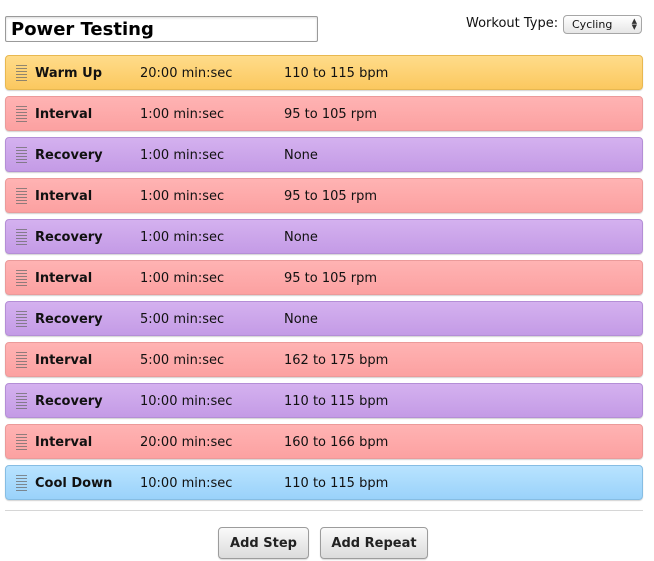 This screenshot has height=561, width=654. Describe the element at coordinates (324, 318) in the screenshot. I see `workout-step: Recovery 5:00 min:sec None` at that location.